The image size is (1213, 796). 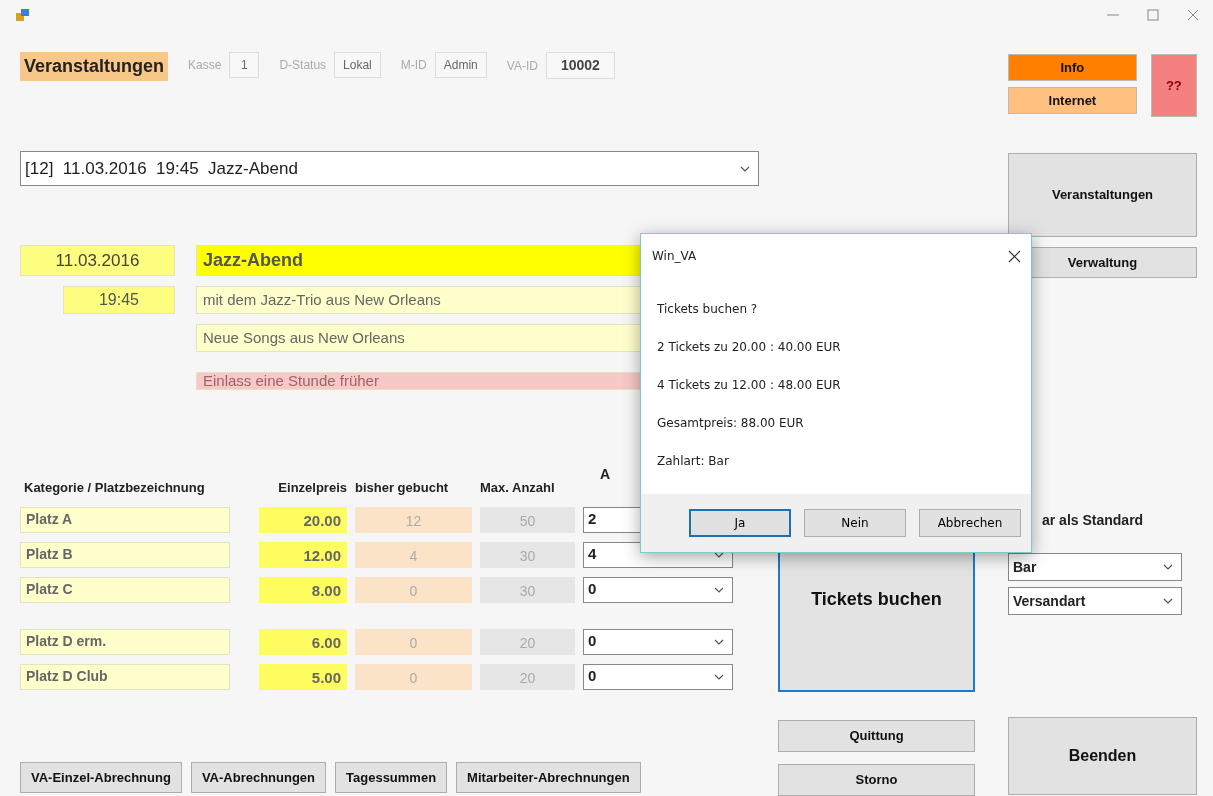 I want to click on booked-cell: 4, so click(x=413, y=554).